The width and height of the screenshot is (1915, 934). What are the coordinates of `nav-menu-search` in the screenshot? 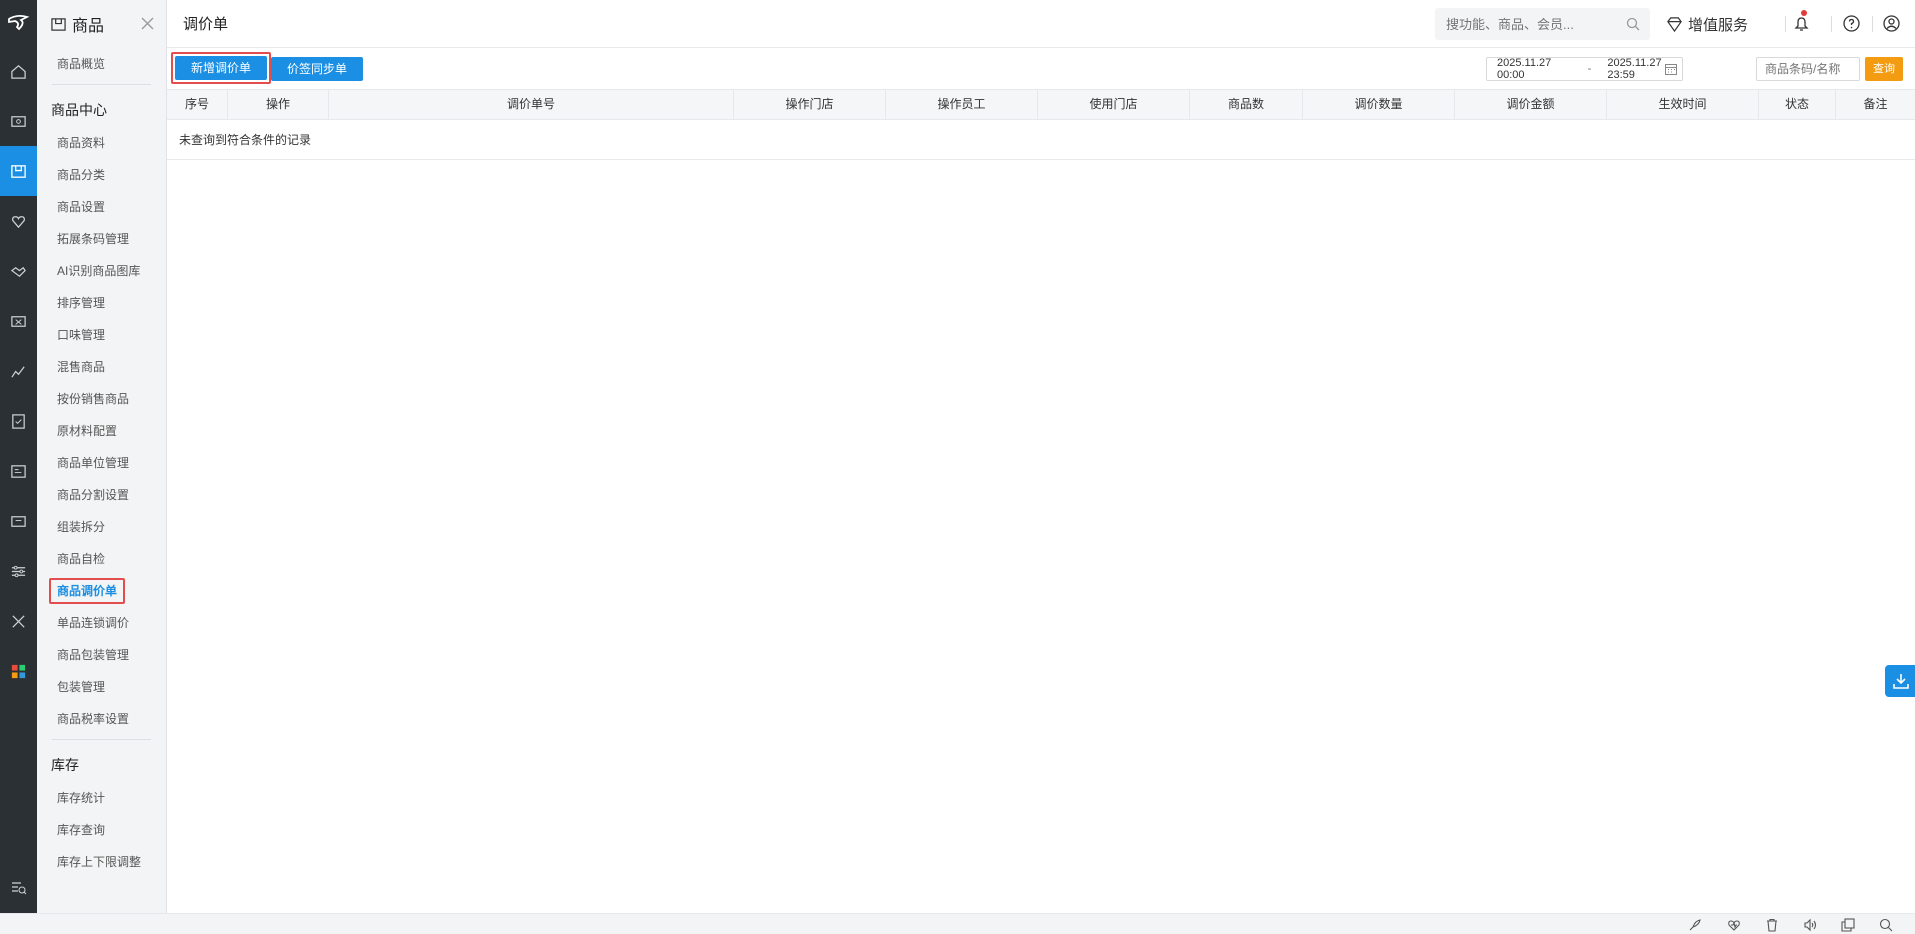 It's located at (18, 888).